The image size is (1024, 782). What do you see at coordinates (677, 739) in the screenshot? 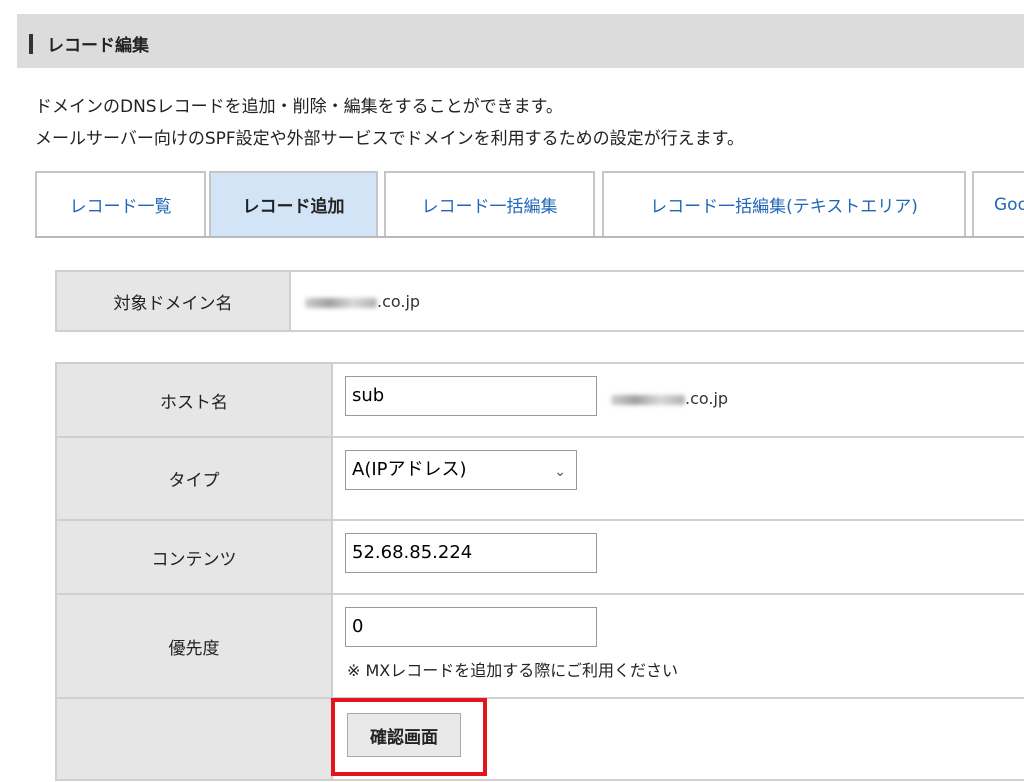
I see `submit-cell: 確認画面` at bounding box center [677, 739].